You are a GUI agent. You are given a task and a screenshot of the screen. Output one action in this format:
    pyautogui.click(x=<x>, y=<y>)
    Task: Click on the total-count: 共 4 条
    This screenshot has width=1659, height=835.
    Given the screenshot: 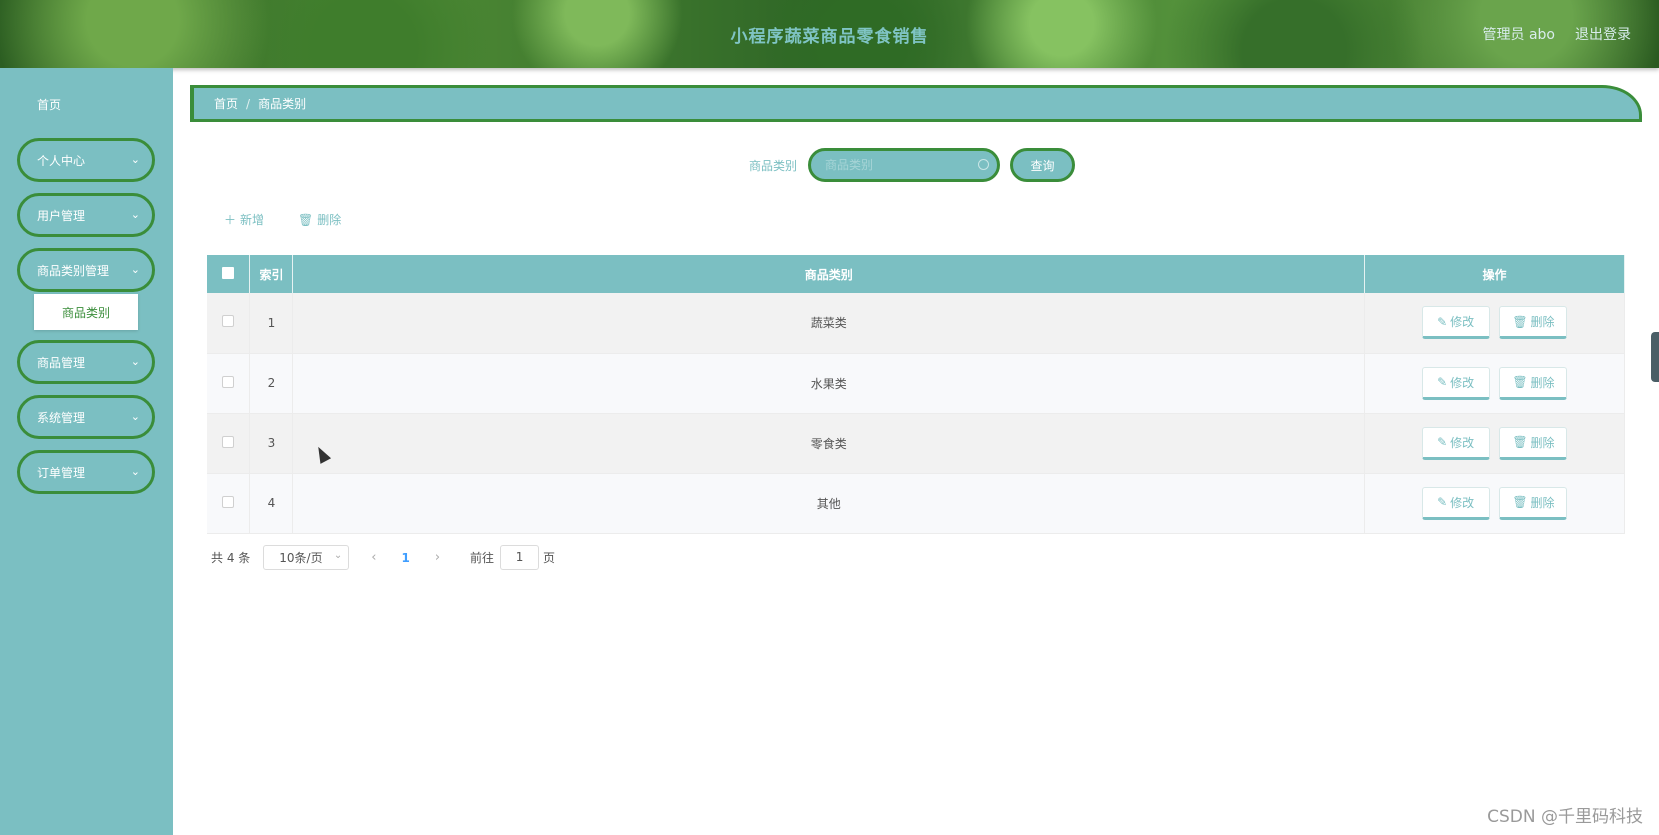 What is the action you would take?
    pyautogui.click(x=231, y=558)
    